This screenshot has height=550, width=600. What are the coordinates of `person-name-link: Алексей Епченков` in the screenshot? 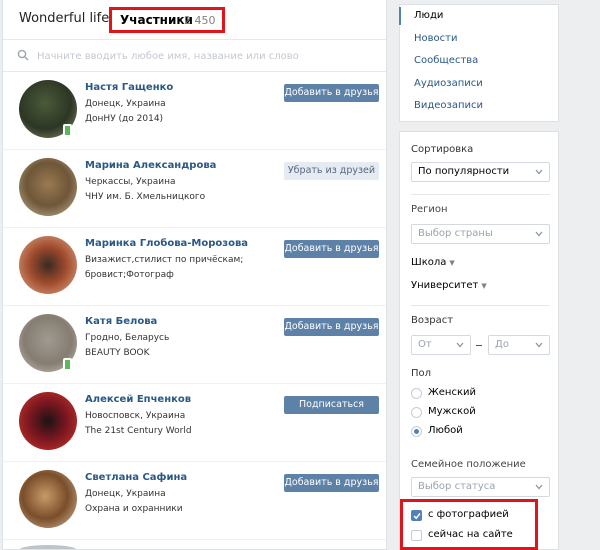 It's located at (138, 399).